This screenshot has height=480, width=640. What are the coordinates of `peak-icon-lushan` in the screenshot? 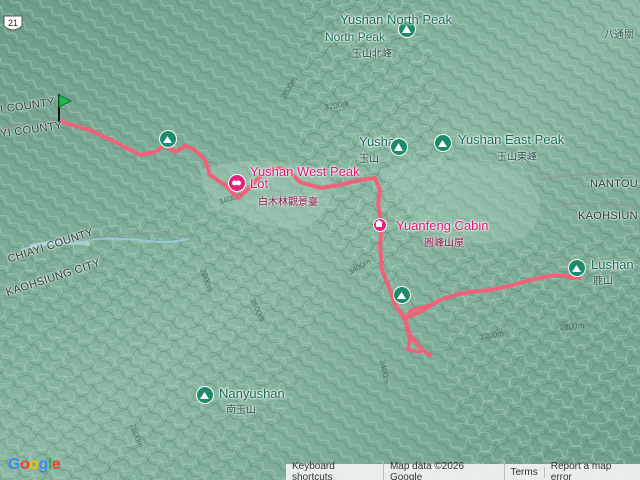 It's located at (577, 268).